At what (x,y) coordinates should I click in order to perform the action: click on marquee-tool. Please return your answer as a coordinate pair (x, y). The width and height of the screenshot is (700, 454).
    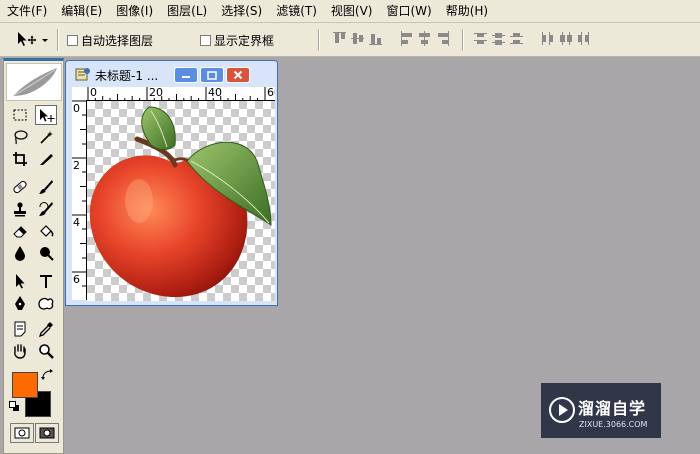
    Looking at the image, I should click on (20, 115).